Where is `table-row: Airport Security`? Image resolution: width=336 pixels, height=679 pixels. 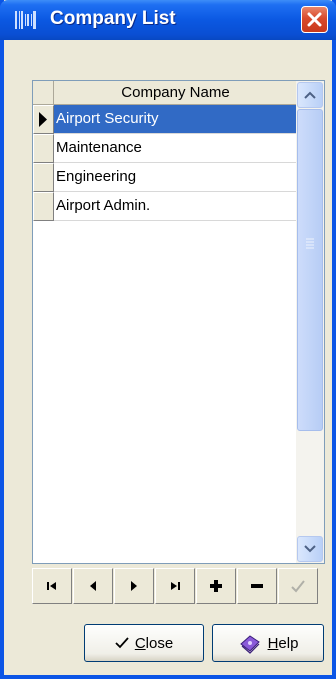
table-row: Airport Security is located at coordinates (165, 119).